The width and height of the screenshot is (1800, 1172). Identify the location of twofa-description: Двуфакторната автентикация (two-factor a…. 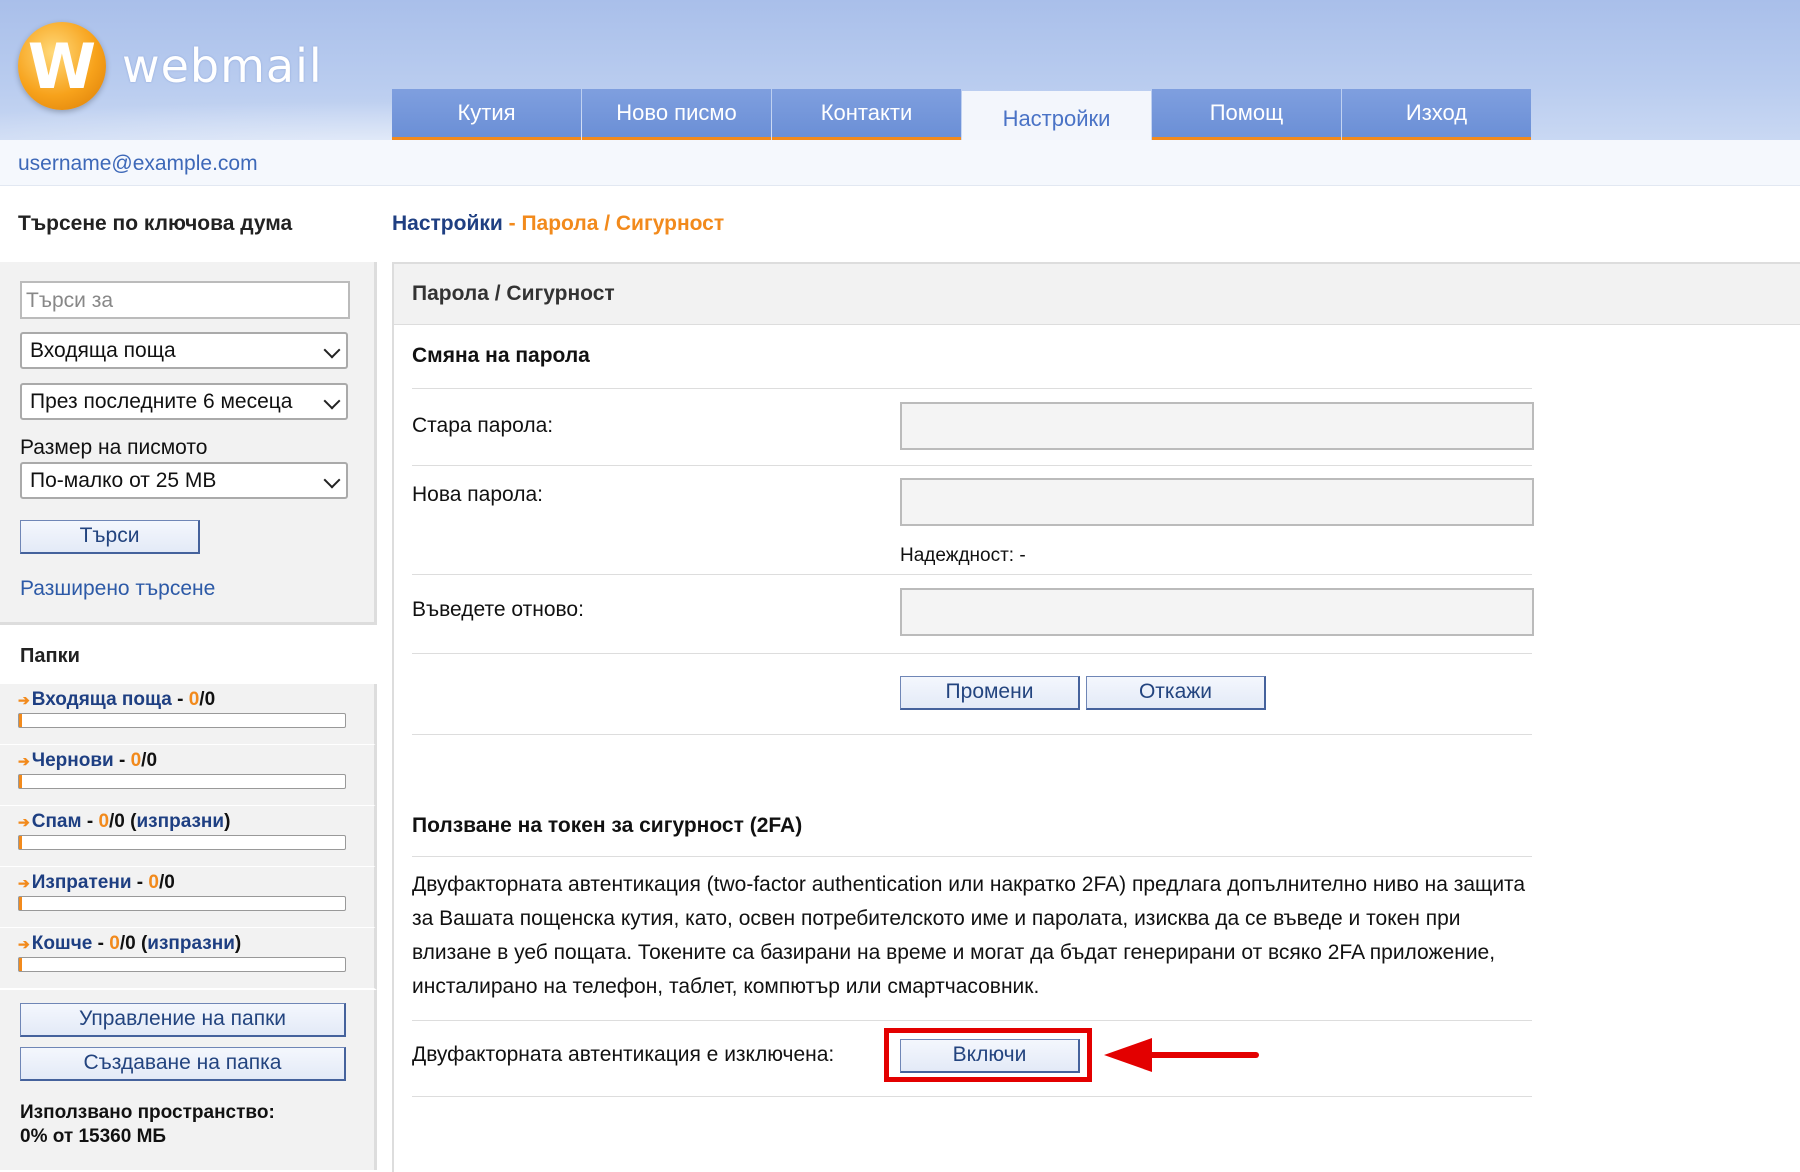
(969, 935).